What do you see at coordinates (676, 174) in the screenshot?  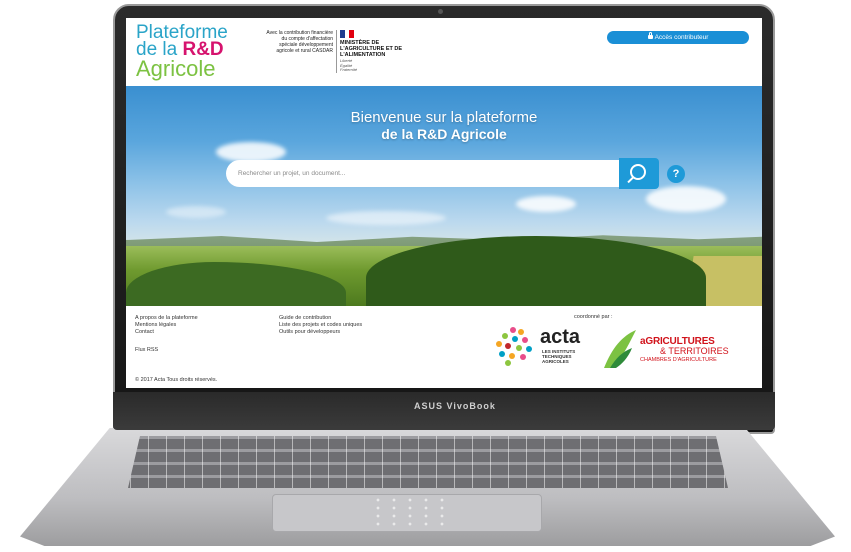 I see `help-button: ?` at bounding box center [676, 174].